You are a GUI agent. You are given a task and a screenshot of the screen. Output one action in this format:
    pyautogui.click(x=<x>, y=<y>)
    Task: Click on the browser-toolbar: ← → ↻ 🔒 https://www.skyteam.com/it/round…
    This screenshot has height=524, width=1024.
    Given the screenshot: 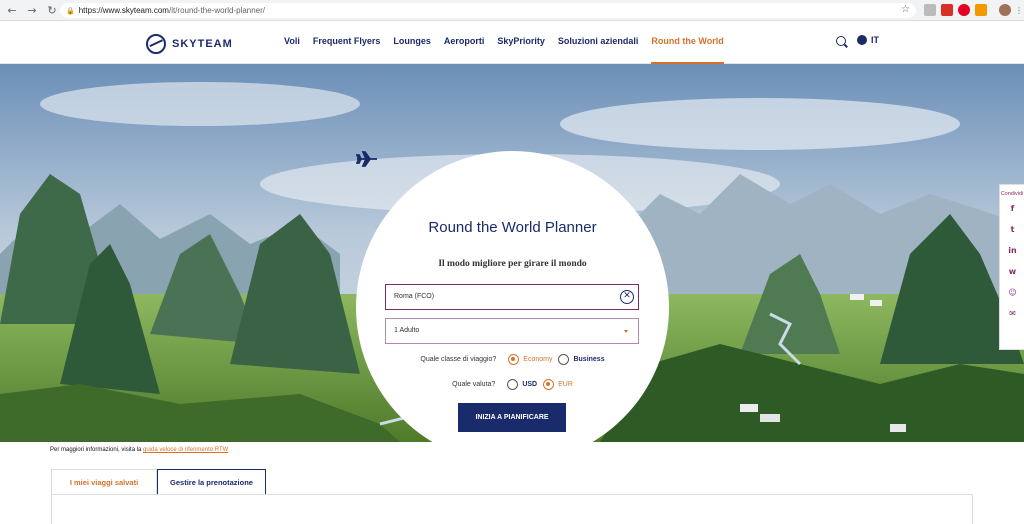 What is the action you would take?
    pyautogui.click(x=512, y=10)
    